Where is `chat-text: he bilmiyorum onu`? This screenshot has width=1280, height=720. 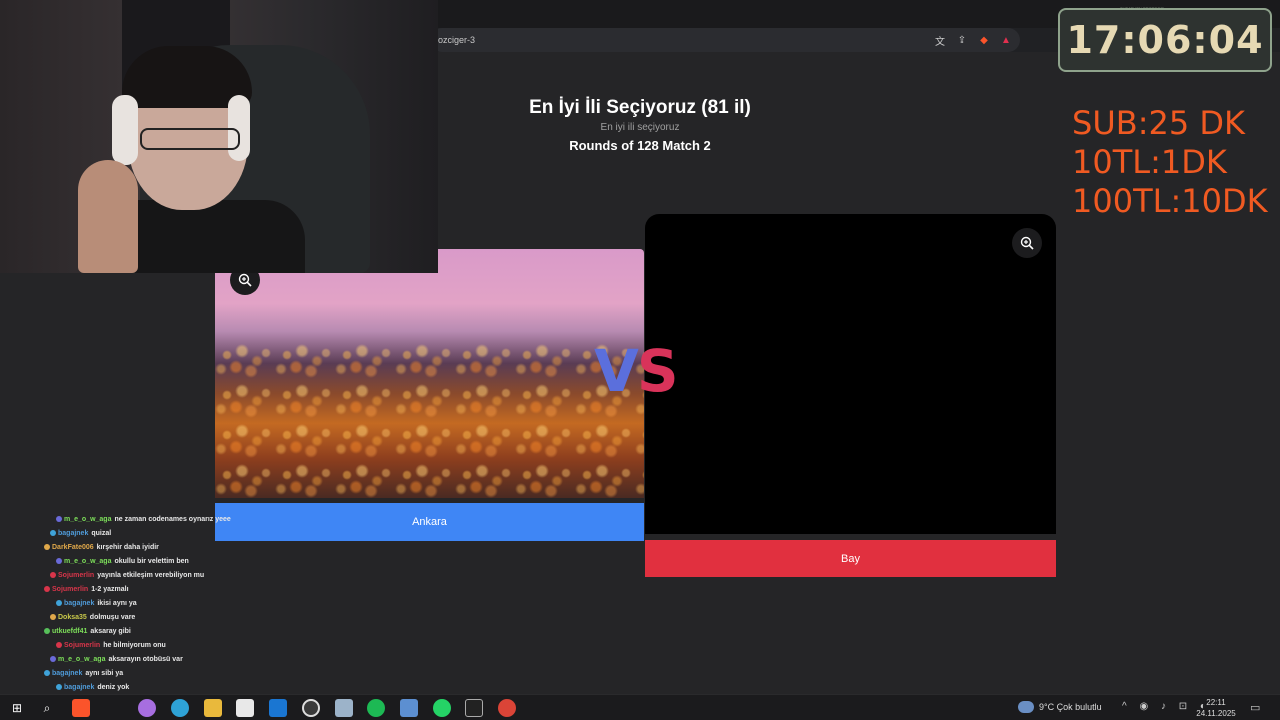
chat-text: he bilmiyorum onu is located at coordinates (134, 645).